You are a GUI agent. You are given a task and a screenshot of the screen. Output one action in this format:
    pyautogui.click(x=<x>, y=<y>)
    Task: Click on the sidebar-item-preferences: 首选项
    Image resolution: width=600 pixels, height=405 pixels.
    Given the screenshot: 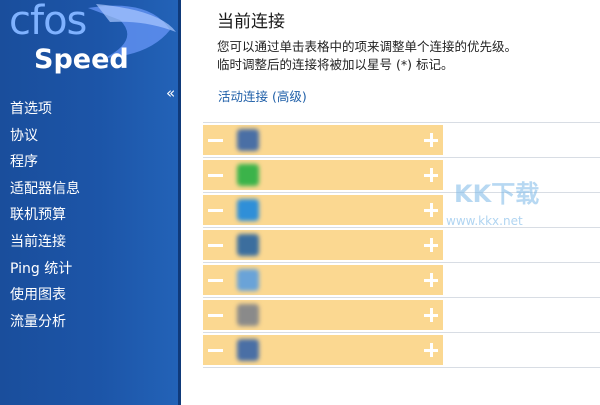 What is the action you would take?
    pyautogui.click(x=90, y=109)
    